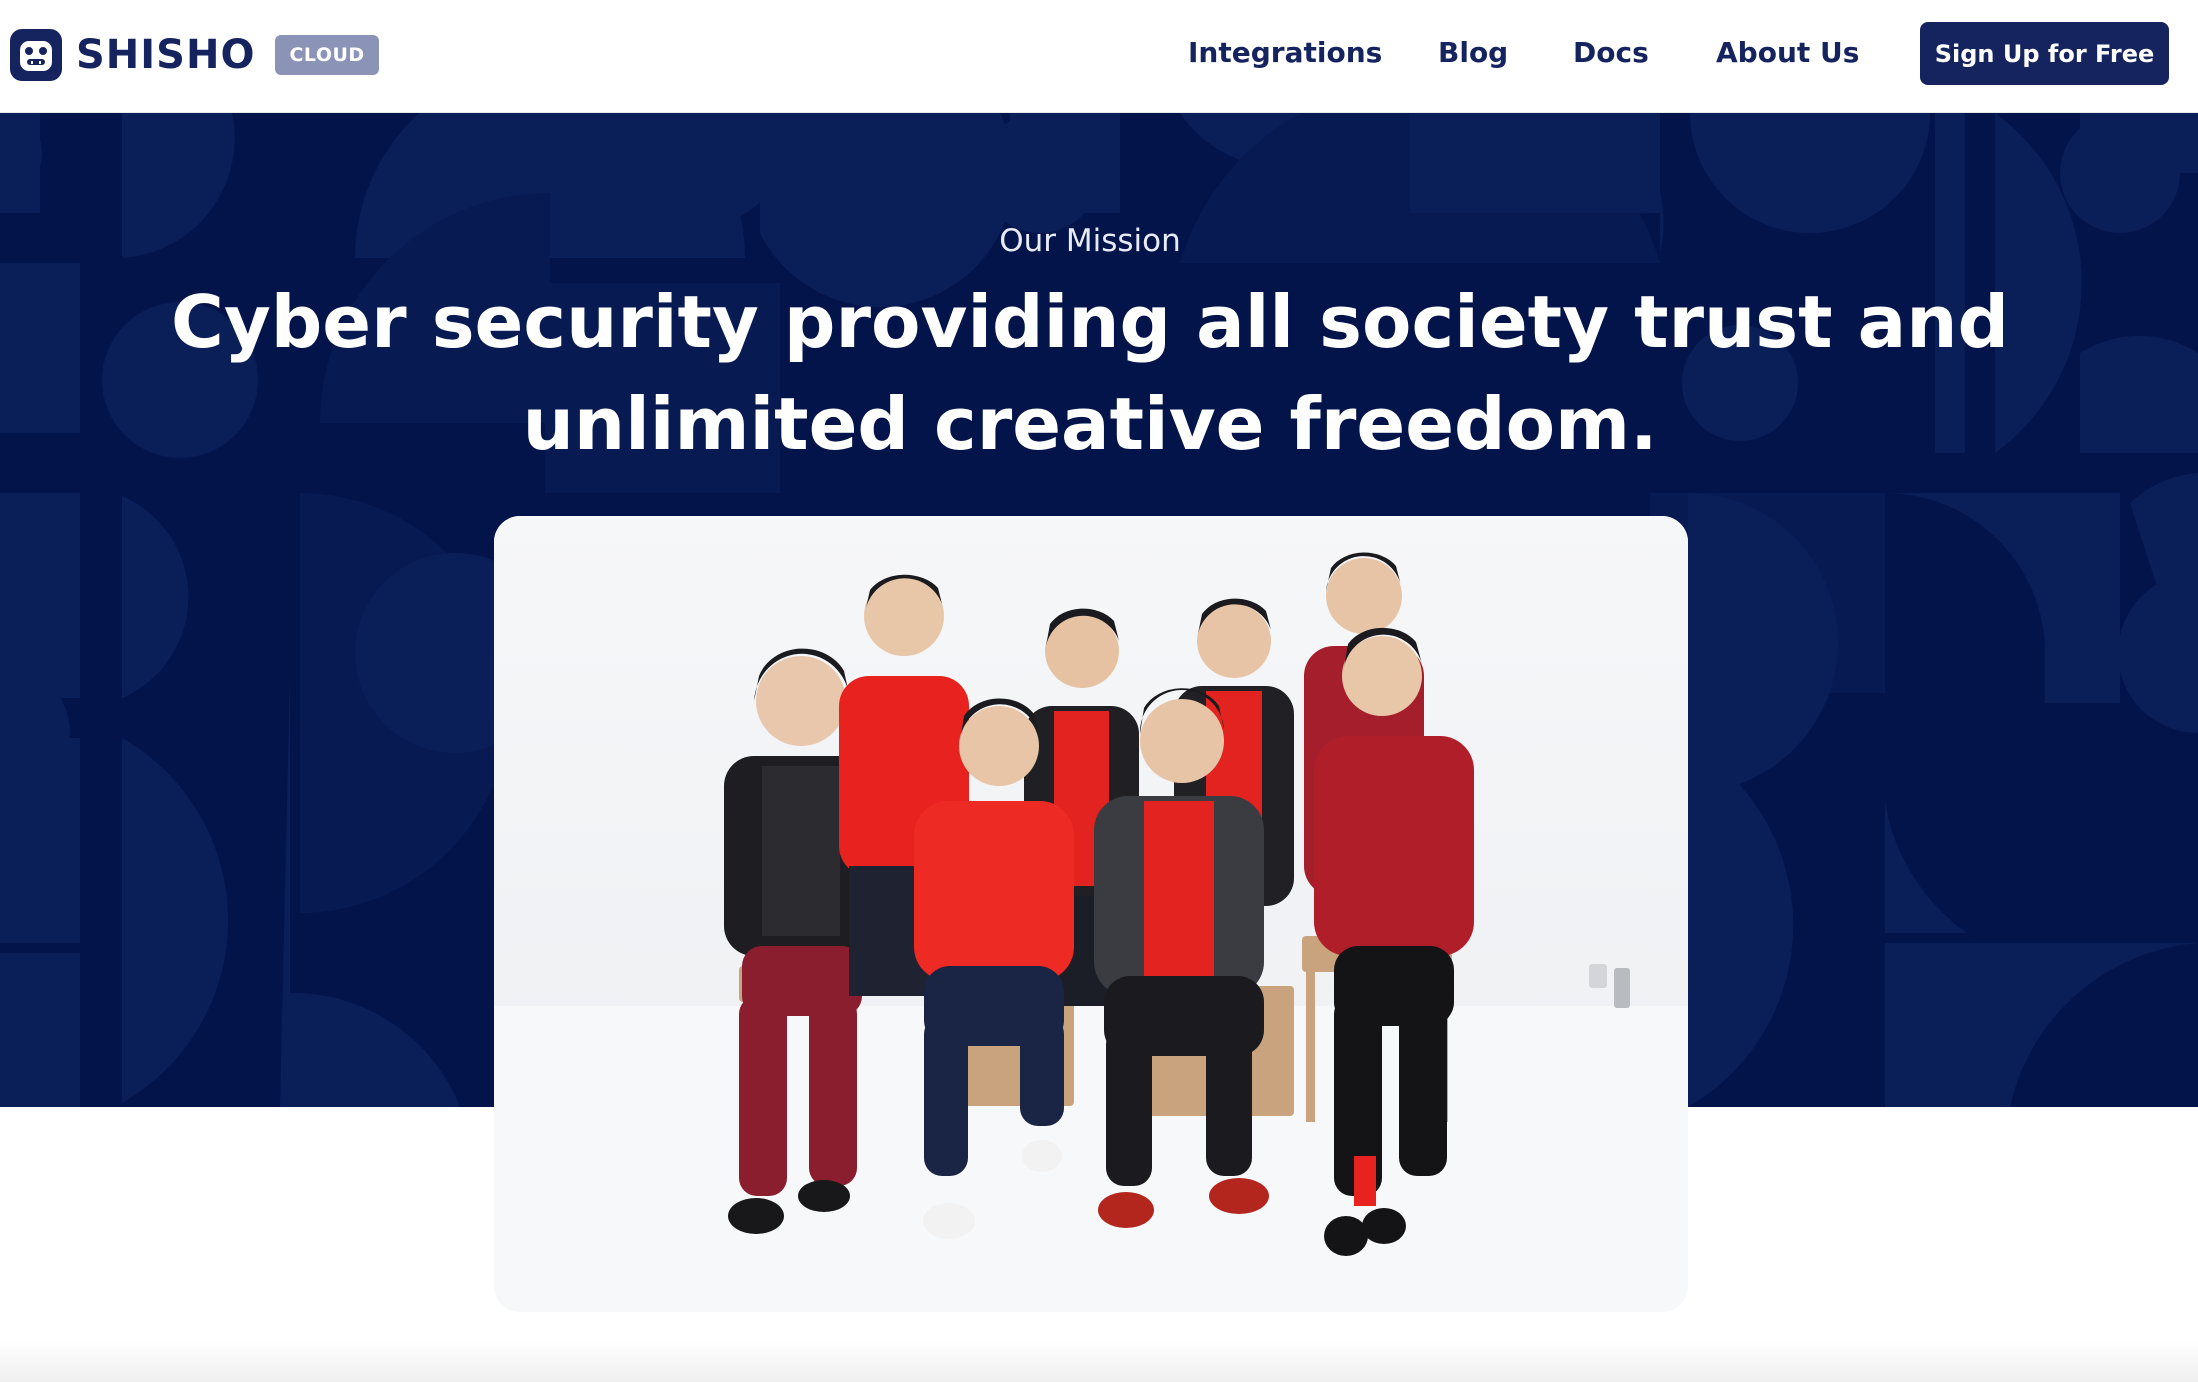  I want to click on headline-line-2: unlimited creative freedom., so click(1090, 424).